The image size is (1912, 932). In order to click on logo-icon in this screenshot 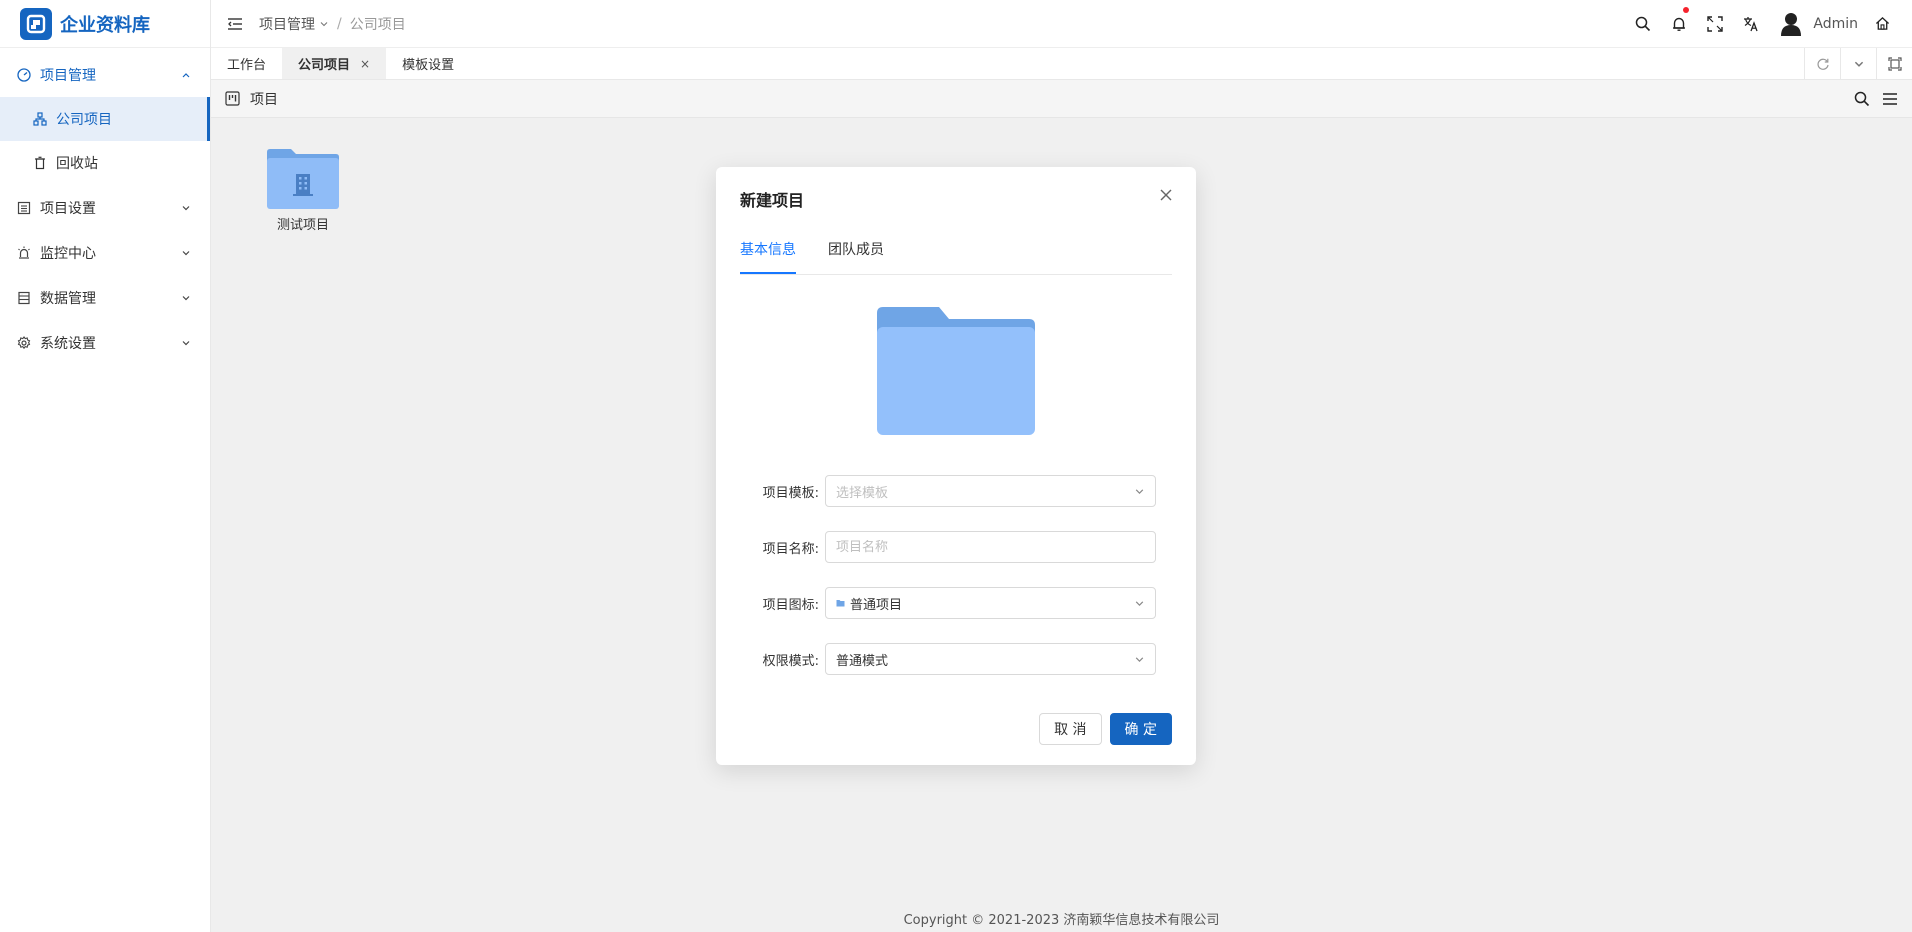, I will do `click(36, 23)`.